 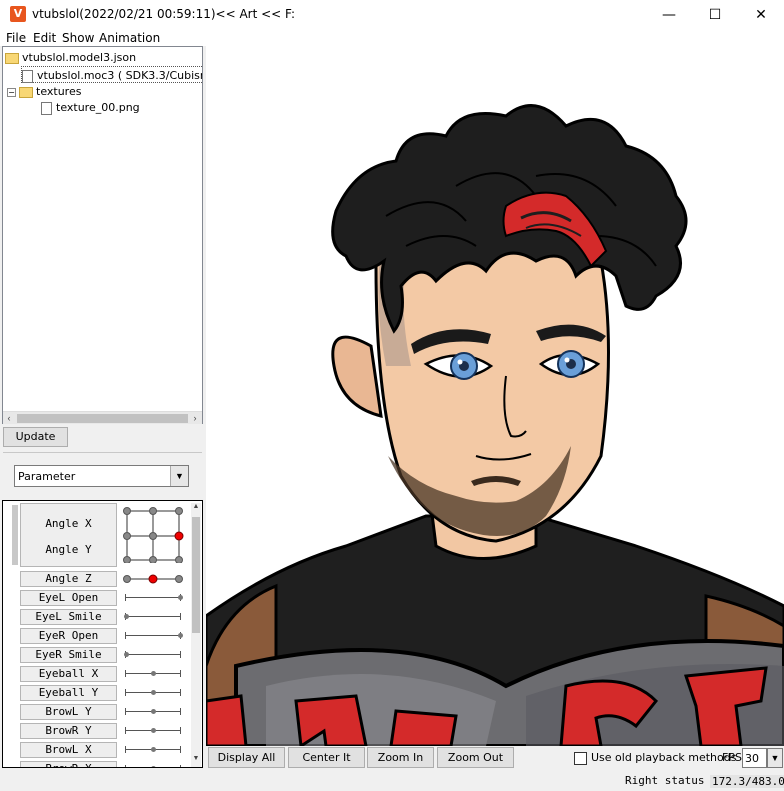 I want to click on menu-bar: File Edit Show Animation, so click(x=392, y=38).